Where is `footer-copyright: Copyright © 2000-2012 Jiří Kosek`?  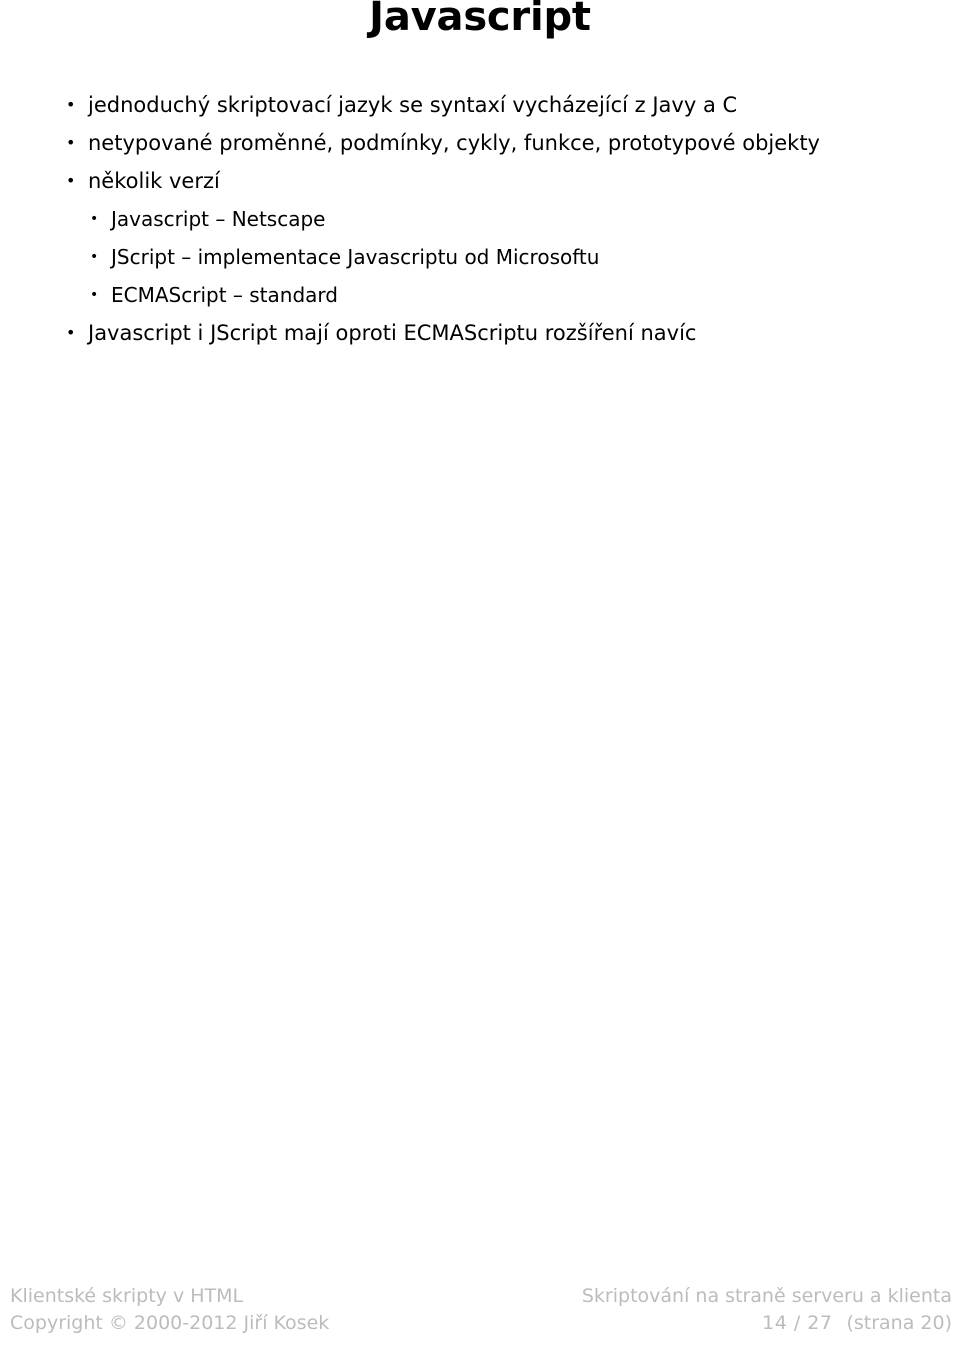 footer-copyright: Copyright © 2000-2012 Jiří Kosek is located at coordinates (170, 1323).